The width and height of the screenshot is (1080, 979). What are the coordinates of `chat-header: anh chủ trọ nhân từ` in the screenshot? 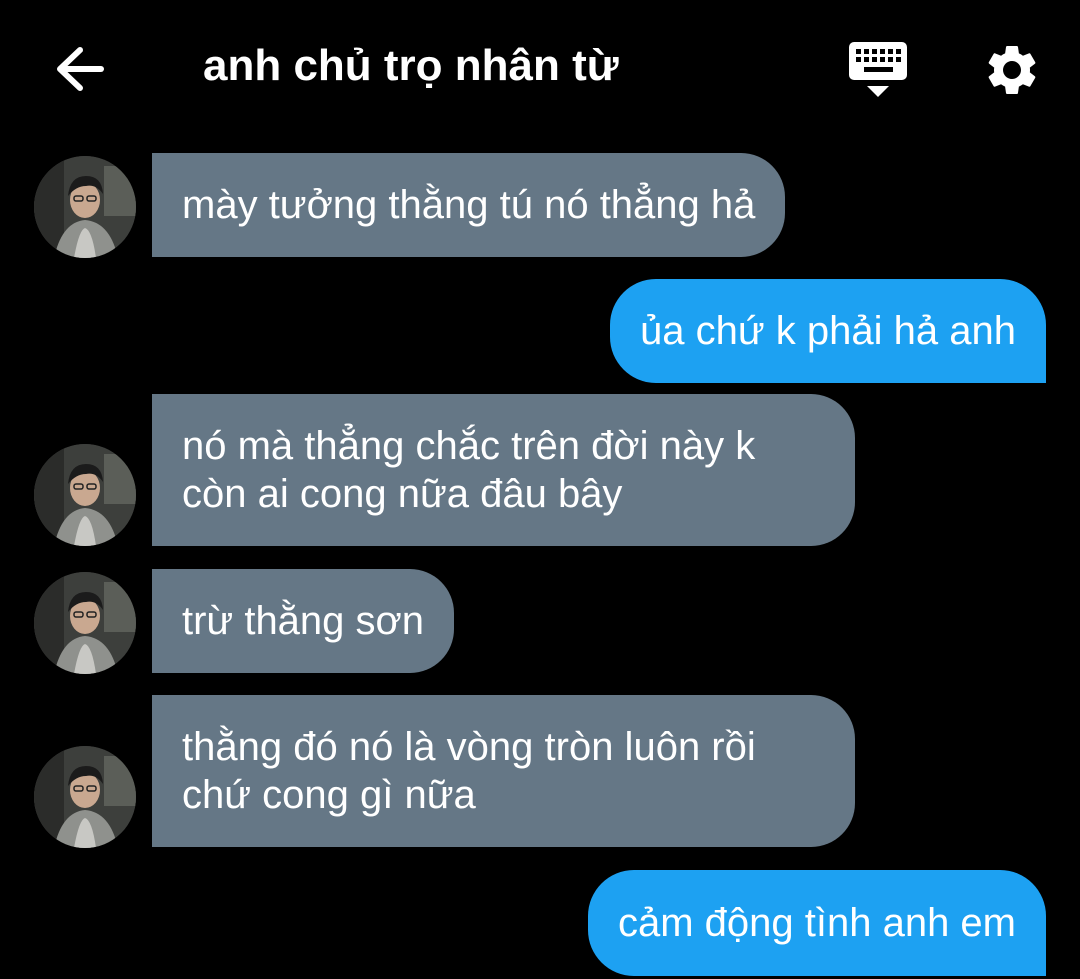 It's located at (540, 67).